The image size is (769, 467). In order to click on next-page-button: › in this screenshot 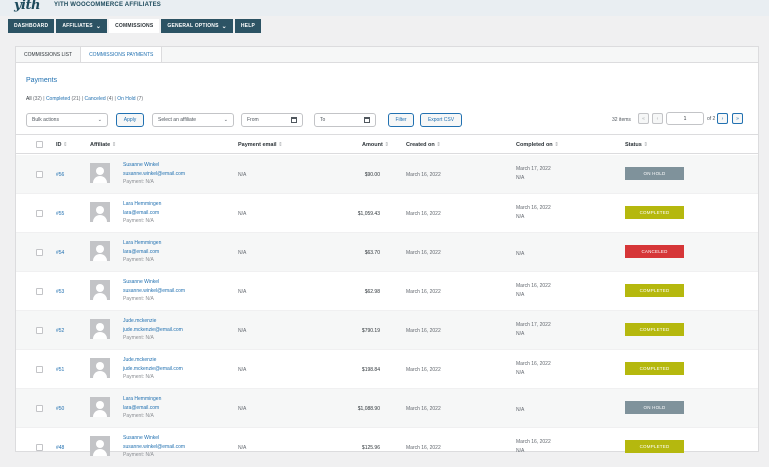, I will do `click(722, 118)`.